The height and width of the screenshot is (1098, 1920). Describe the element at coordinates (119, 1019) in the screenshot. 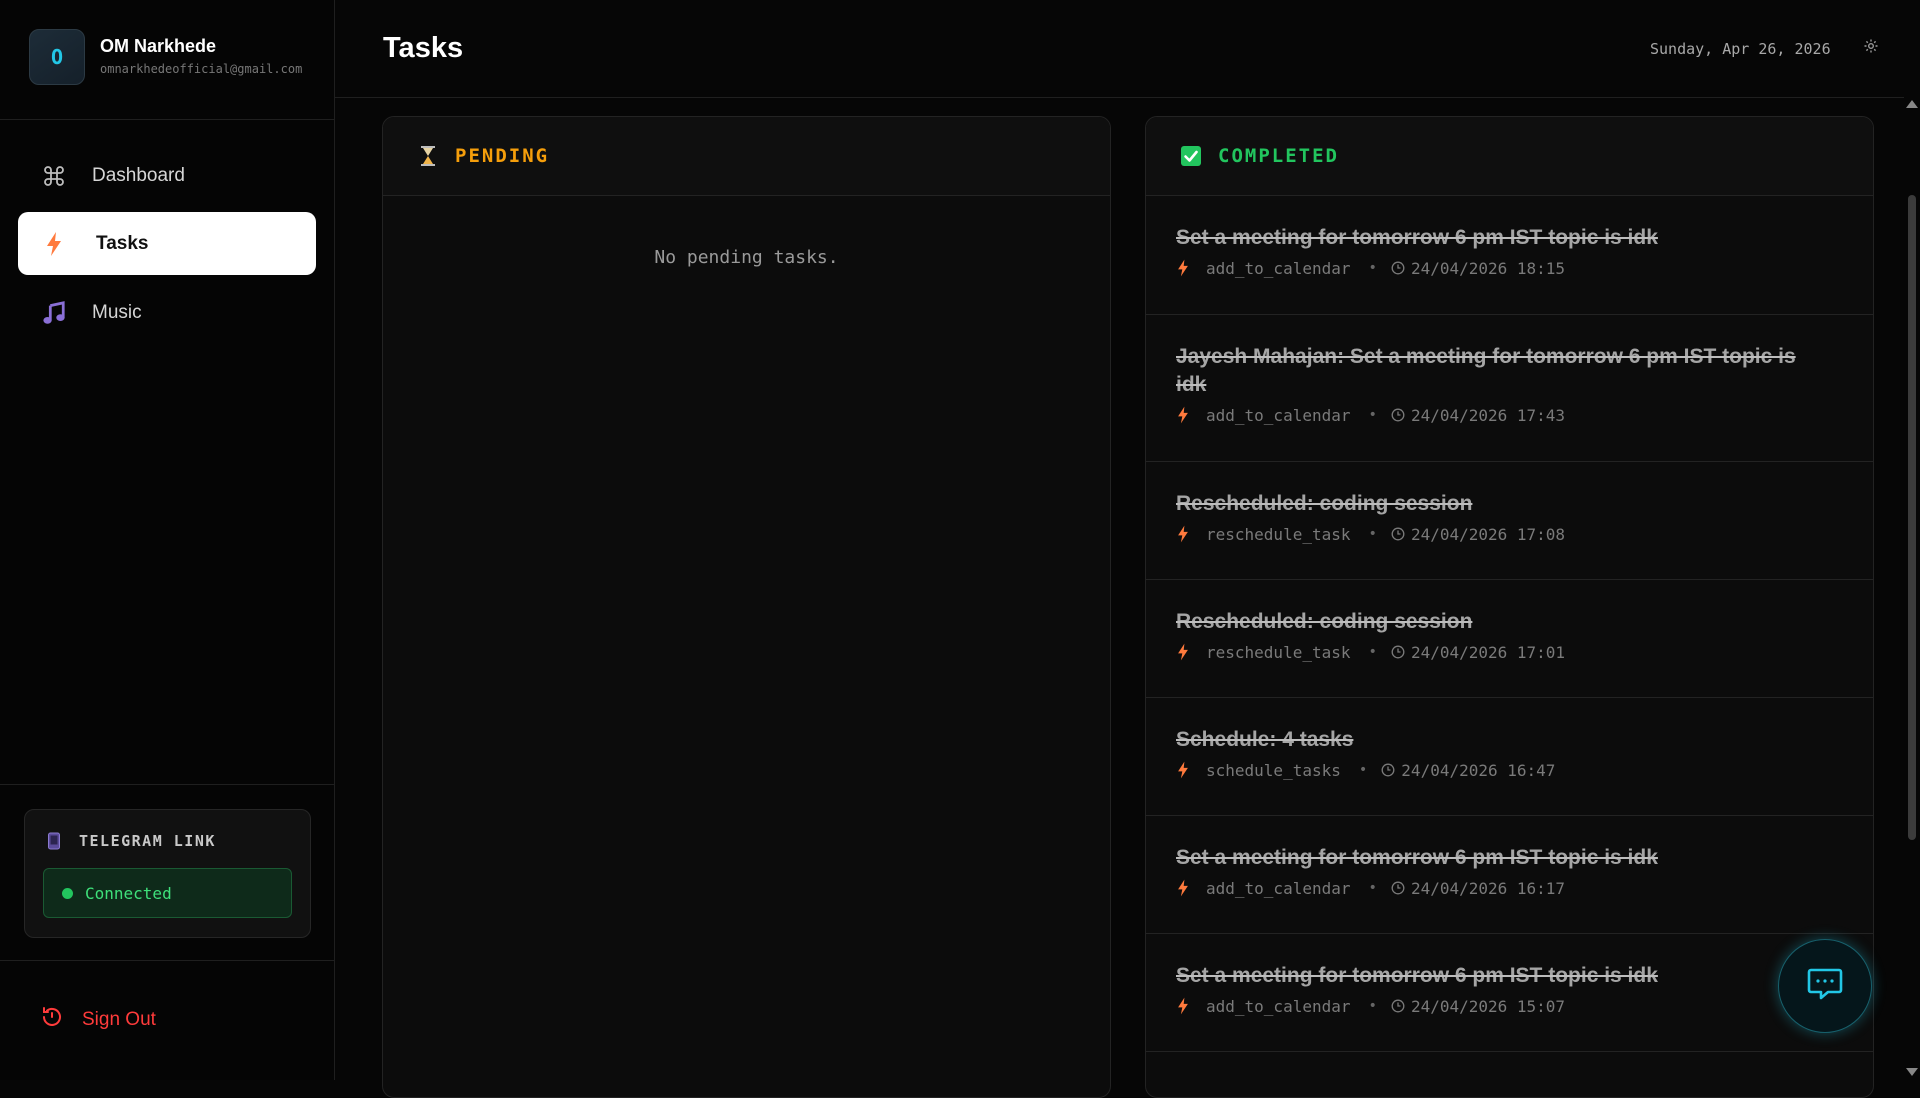

I see `sign-out-label: Sign Out` at that location.